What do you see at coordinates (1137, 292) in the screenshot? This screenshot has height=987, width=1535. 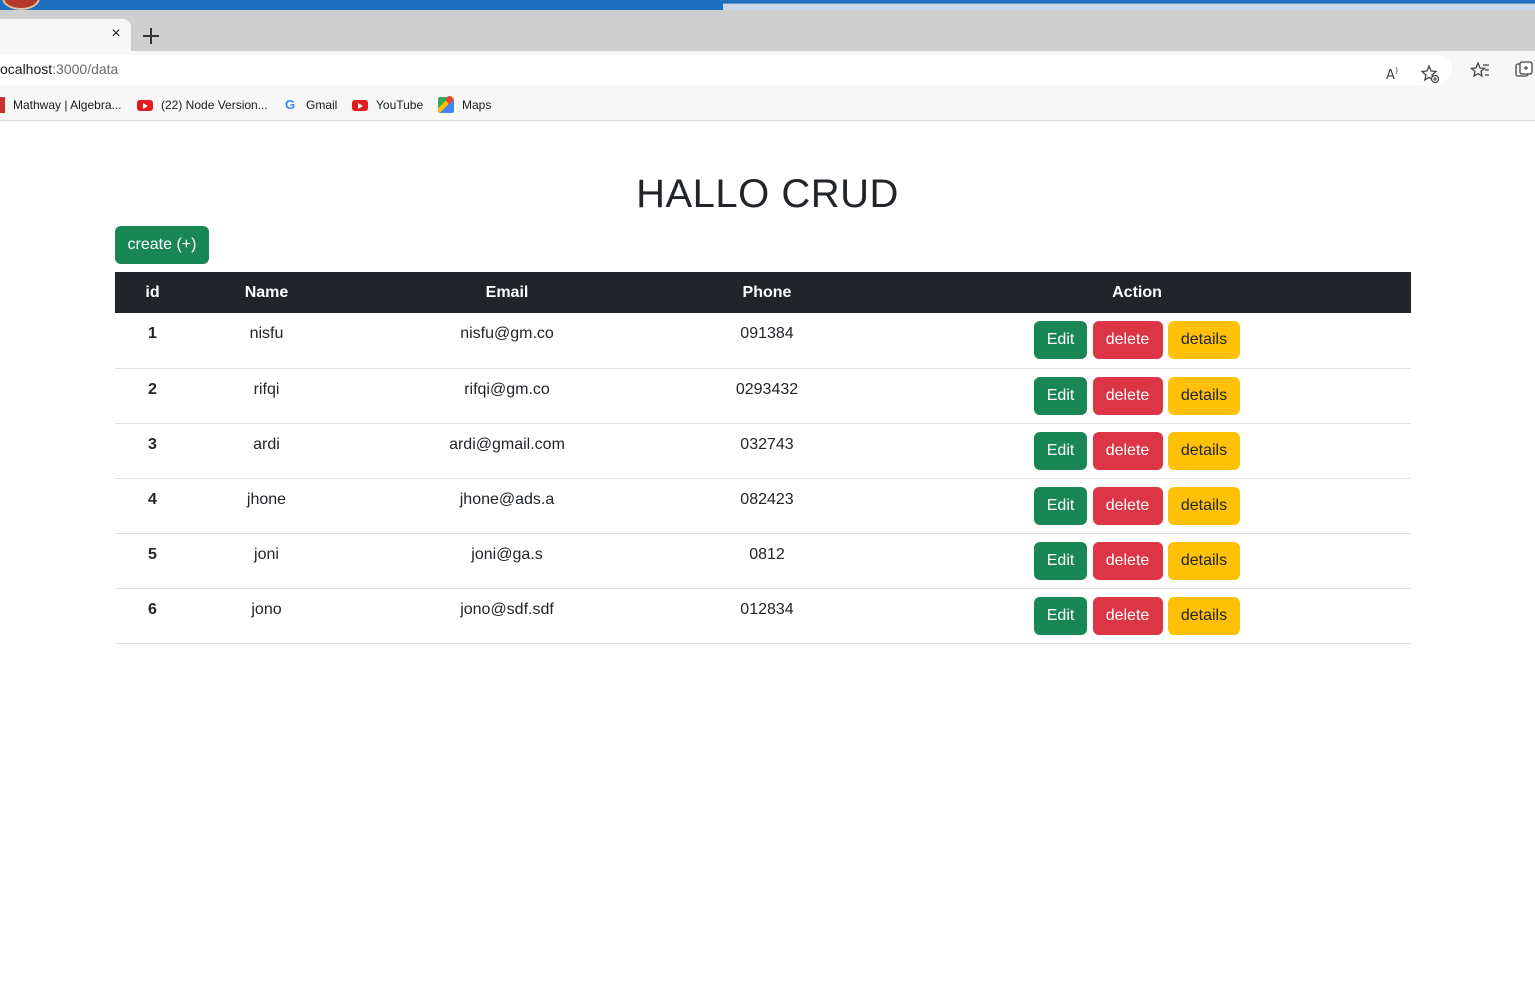 I see `header-action: Action` at bounding box center [1137, 292].